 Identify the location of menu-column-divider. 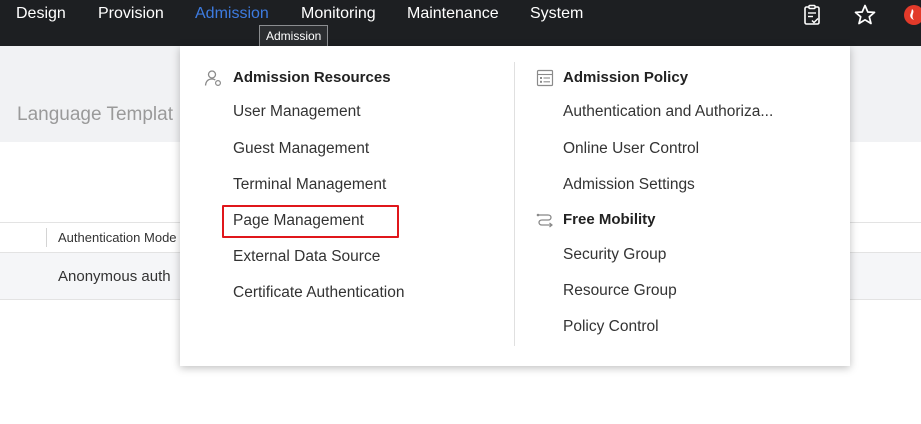
(514, 204).